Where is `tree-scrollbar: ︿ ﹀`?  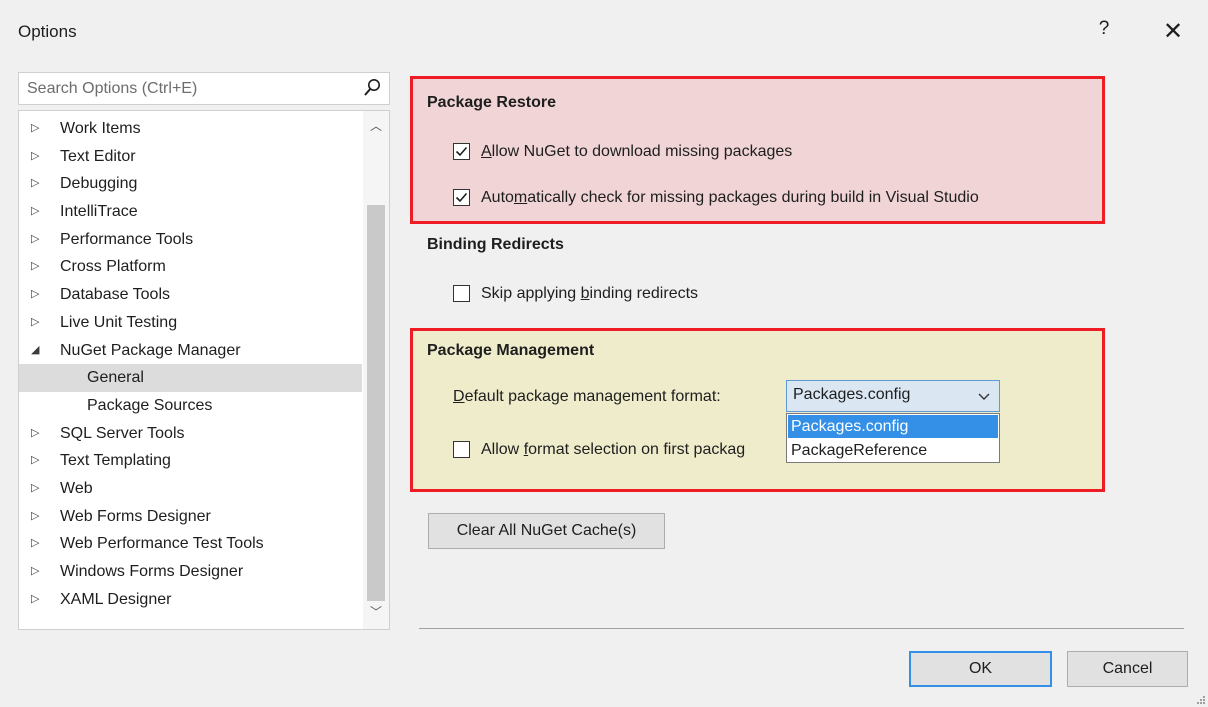
tree-scrollbar: ︿ ﹀ is located at coordinates (376, 370).